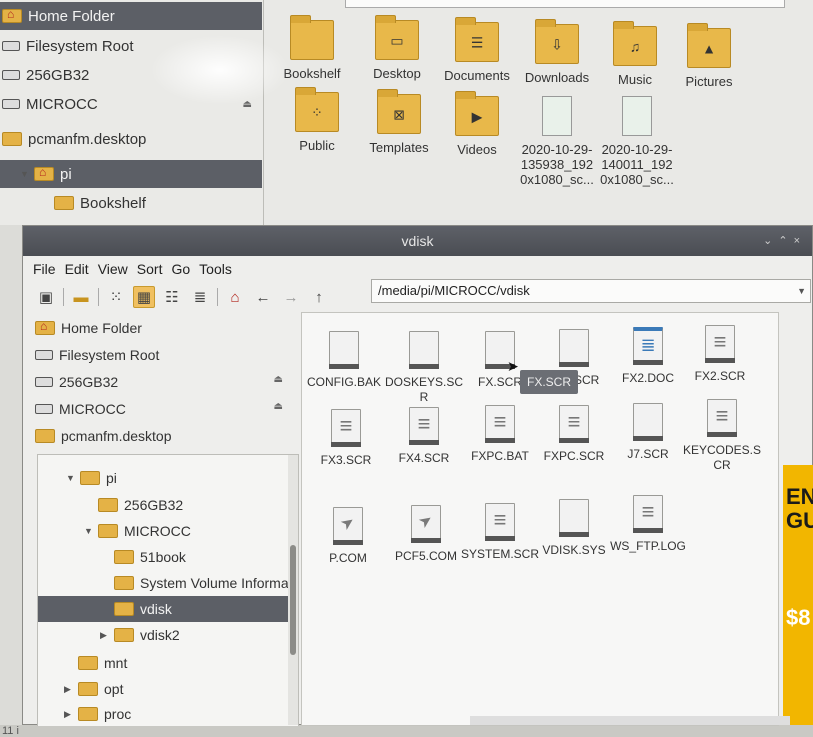 The image size is (813, 737). I want to click on tree-scrollbar, so click(293, 590).